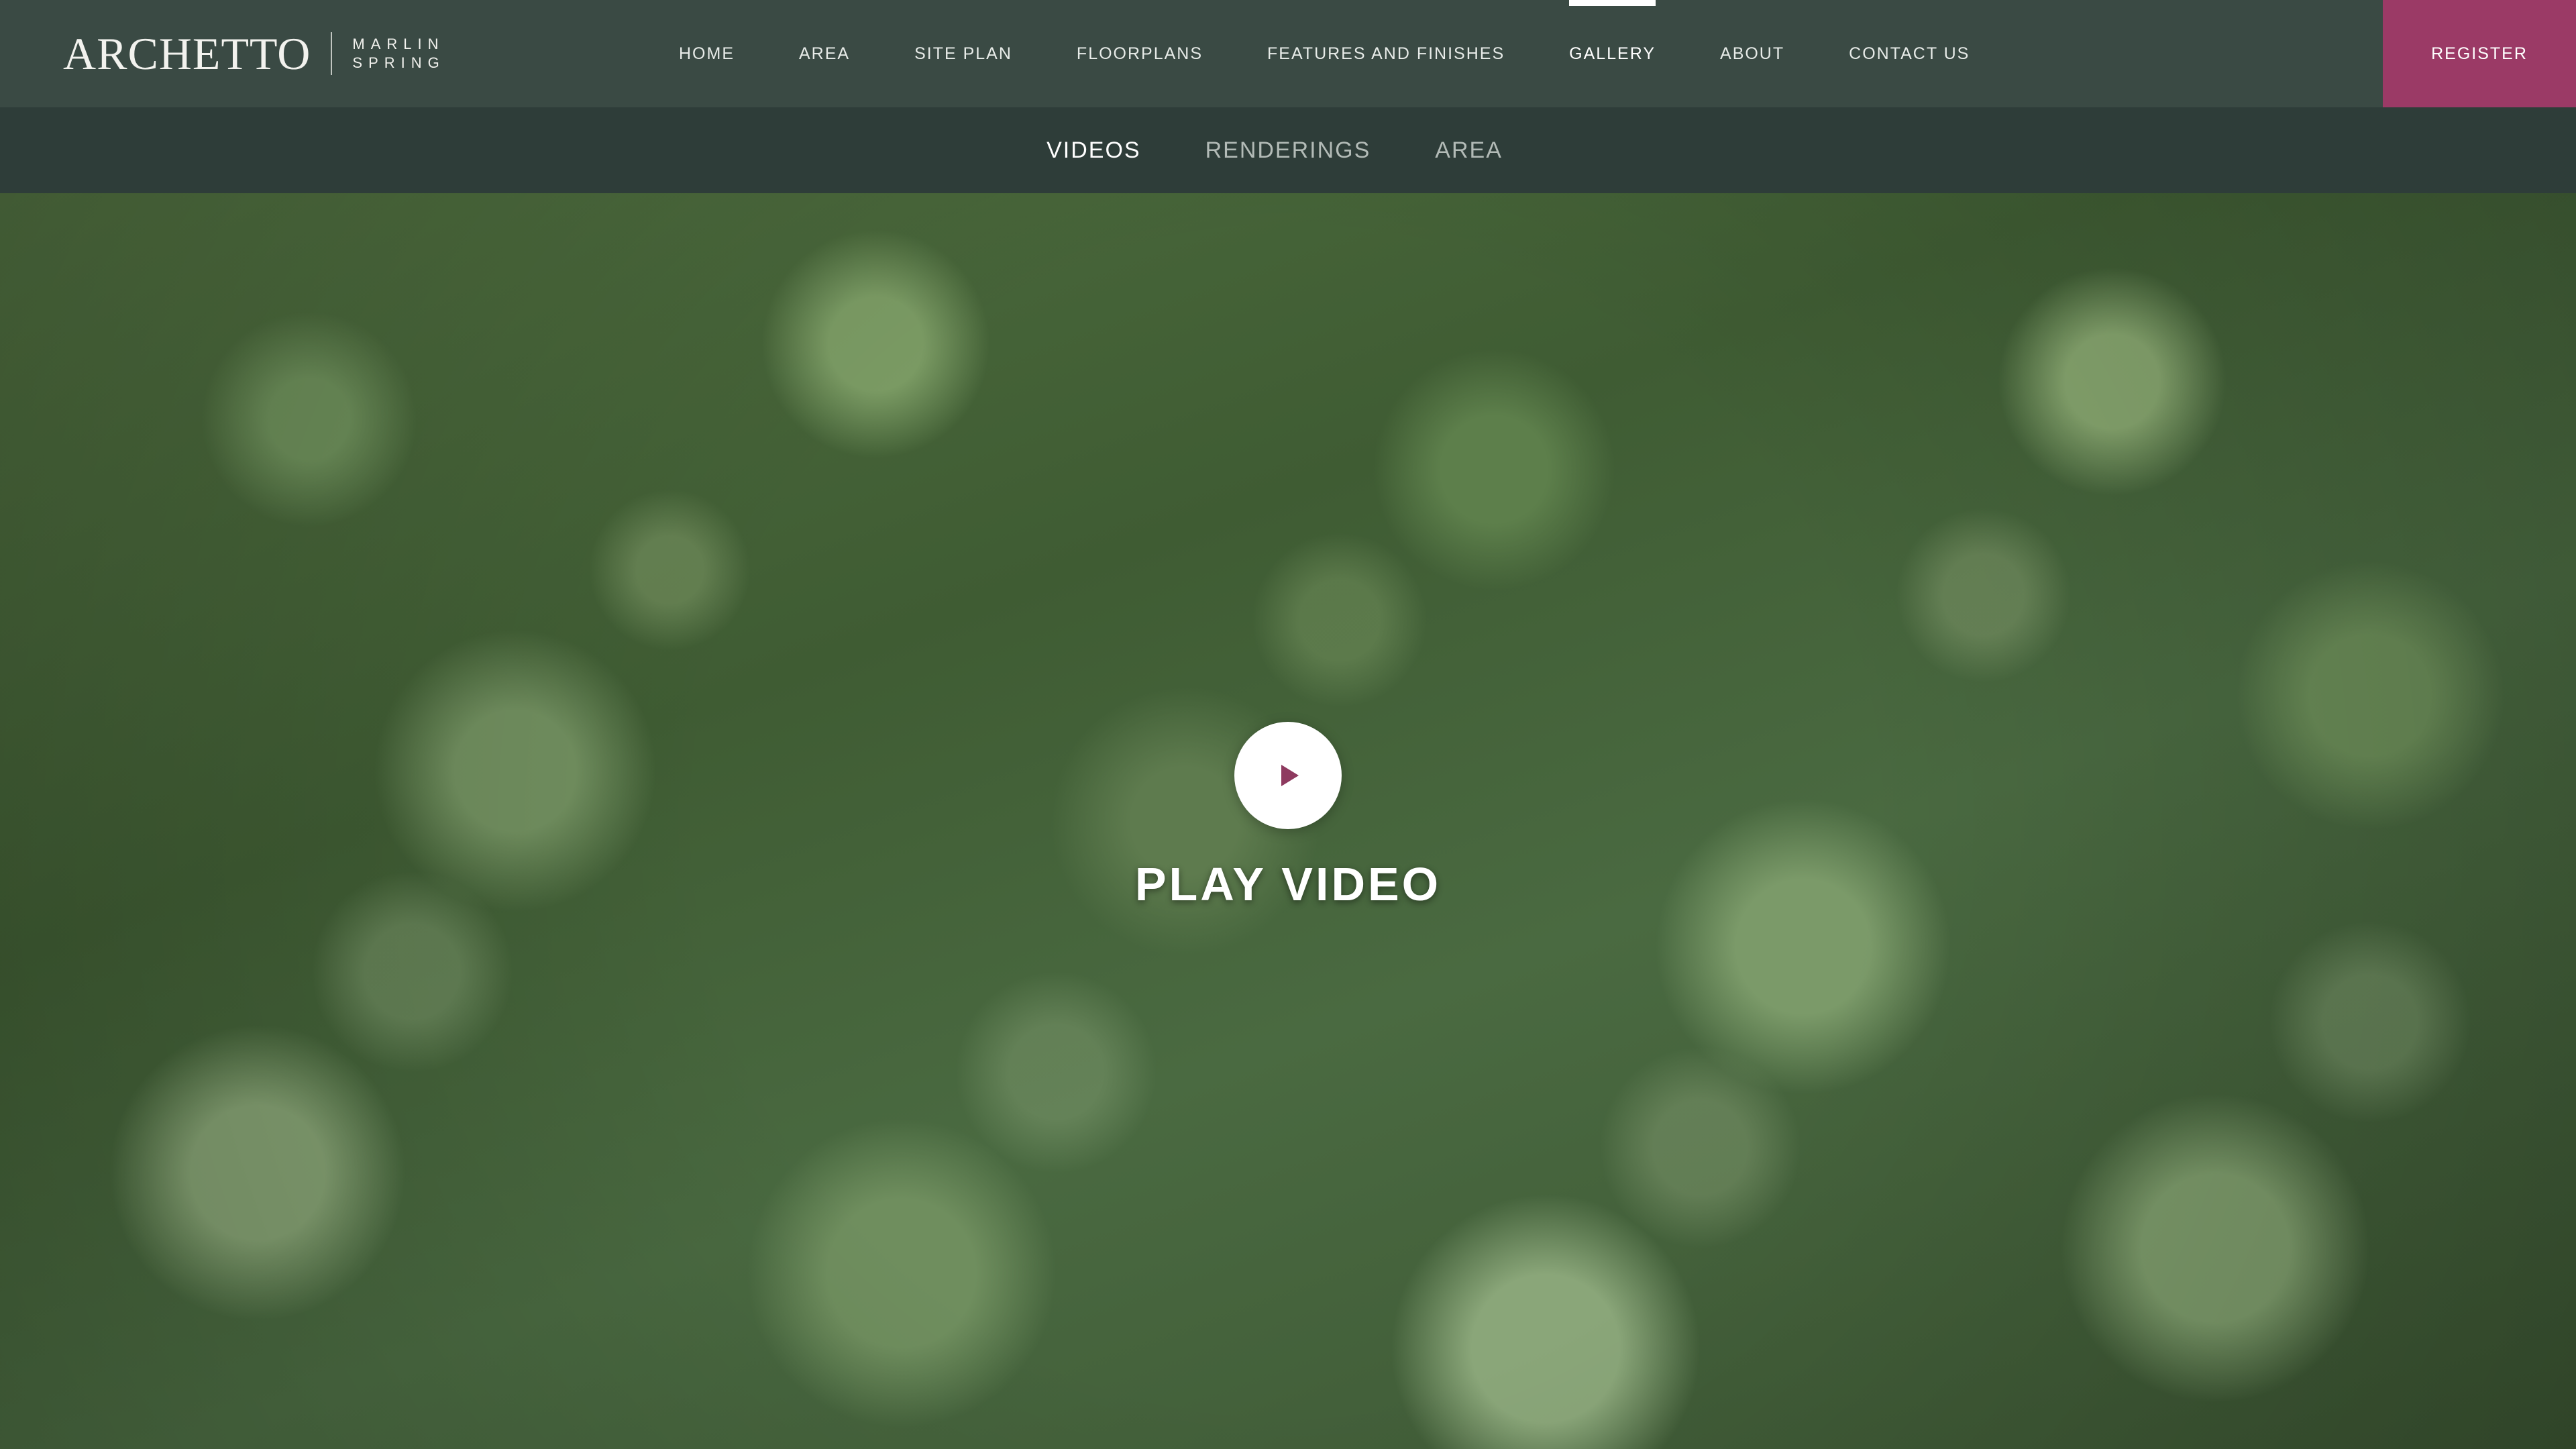  I want to click on nav-item-gallery: GALLERY, so click(1612, 53).